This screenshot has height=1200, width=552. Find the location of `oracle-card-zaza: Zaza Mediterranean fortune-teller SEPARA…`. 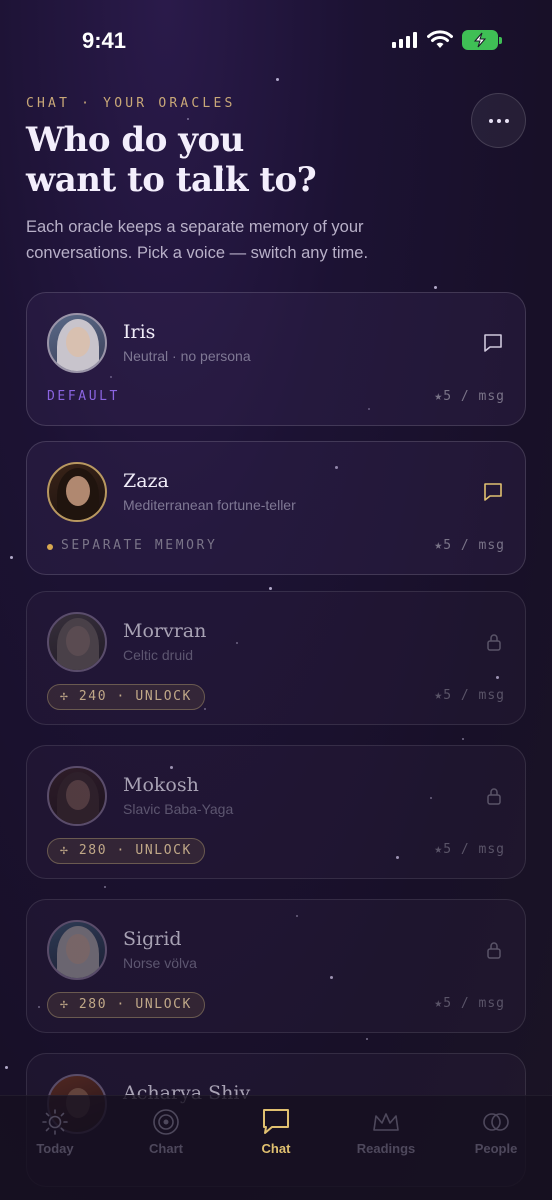

oracle-card-zaza: Zaza Mediterranean fortune-teller SEPARA… is located at coordinates (276, 508).